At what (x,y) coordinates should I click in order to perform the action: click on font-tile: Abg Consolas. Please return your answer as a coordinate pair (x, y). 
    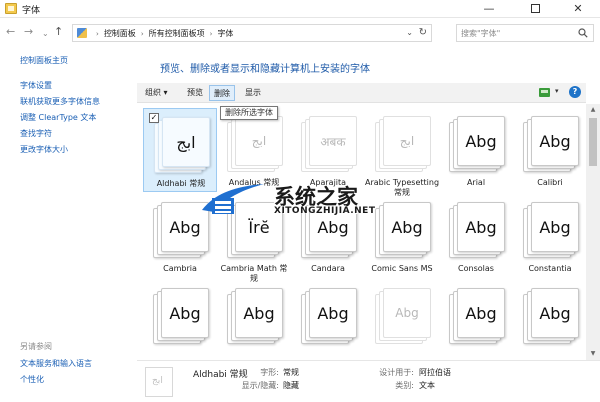
    Looking at the image, I should click on (476, 236).